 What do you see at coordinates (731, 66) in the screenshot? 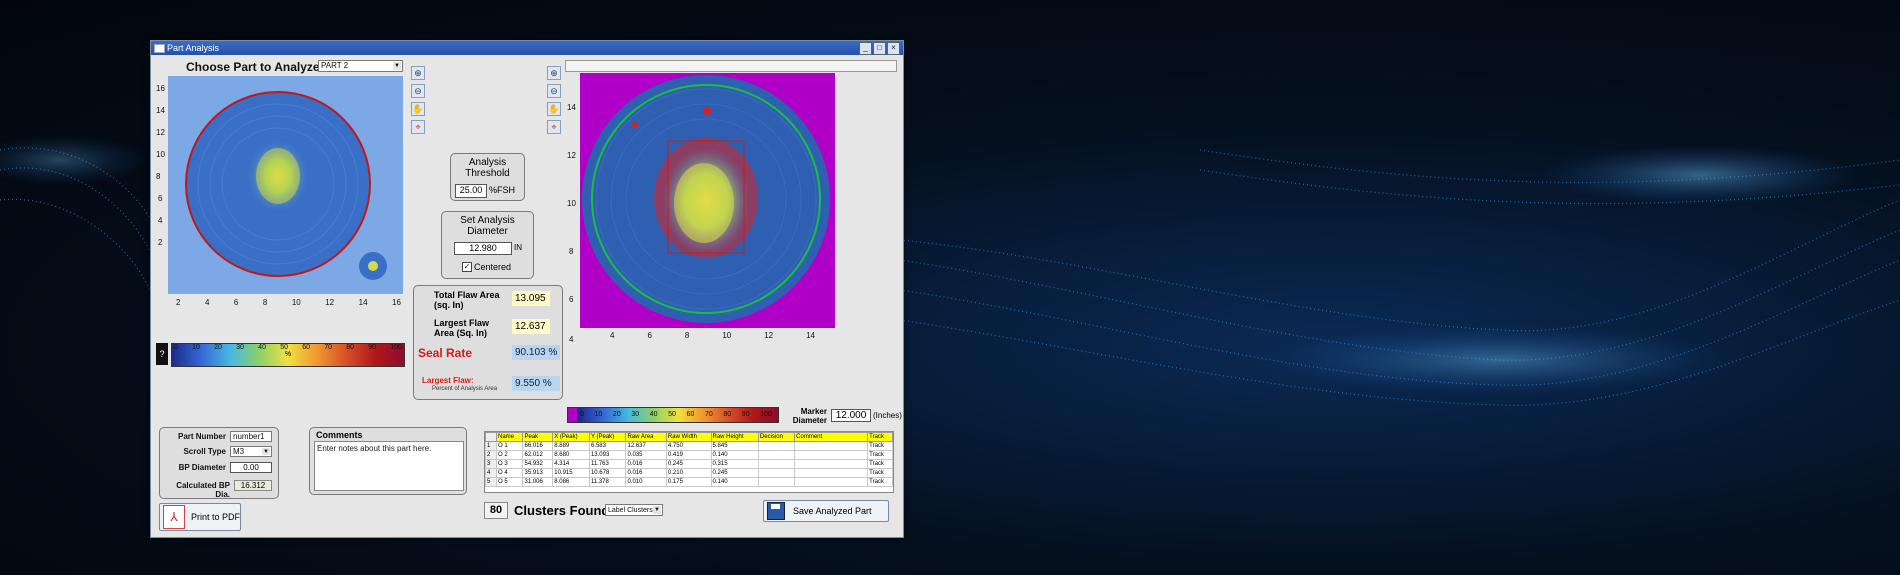
I see `progress-bar` at bounding box center [731, 66].